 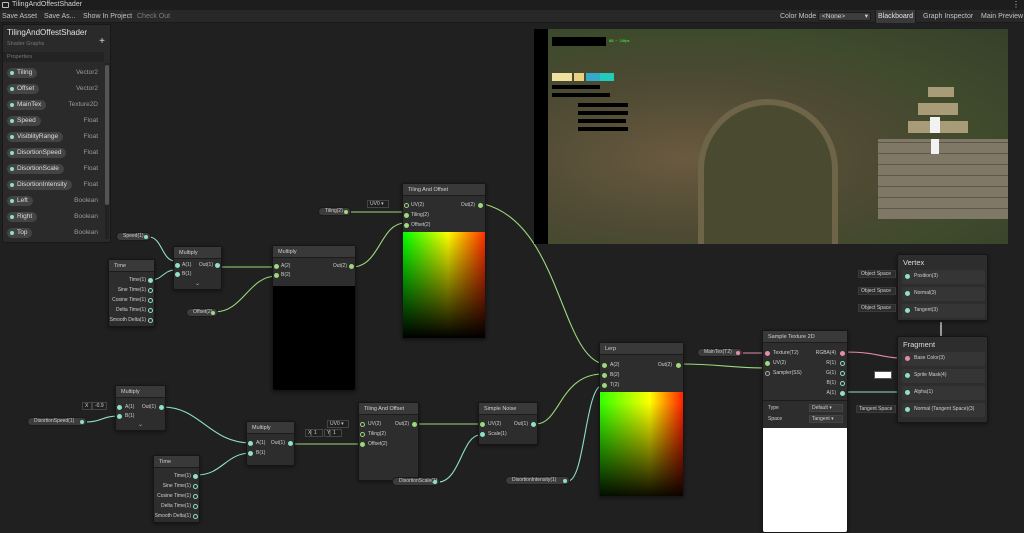 What do you see at coordinates (336, 433) in the screenshot?
I see `y-value-field: 1` at bounding box center [336, 433].